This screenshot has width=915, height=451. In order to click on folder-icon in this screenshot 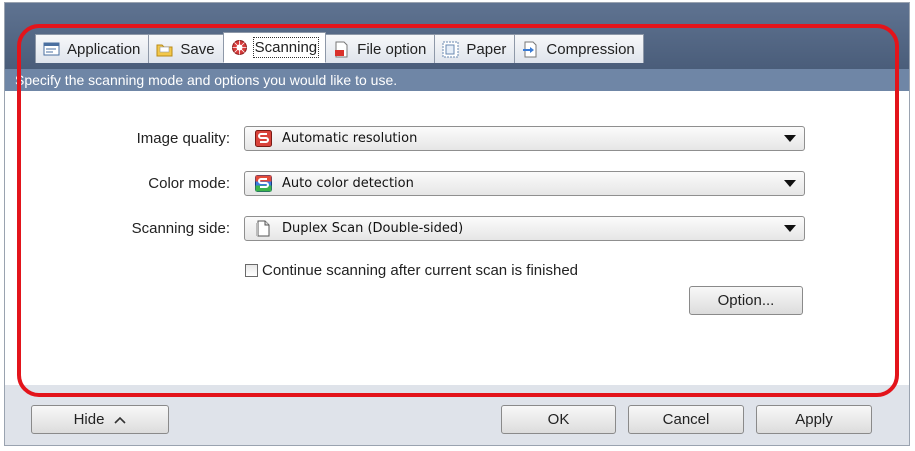, I will do `click(164, 49)`.